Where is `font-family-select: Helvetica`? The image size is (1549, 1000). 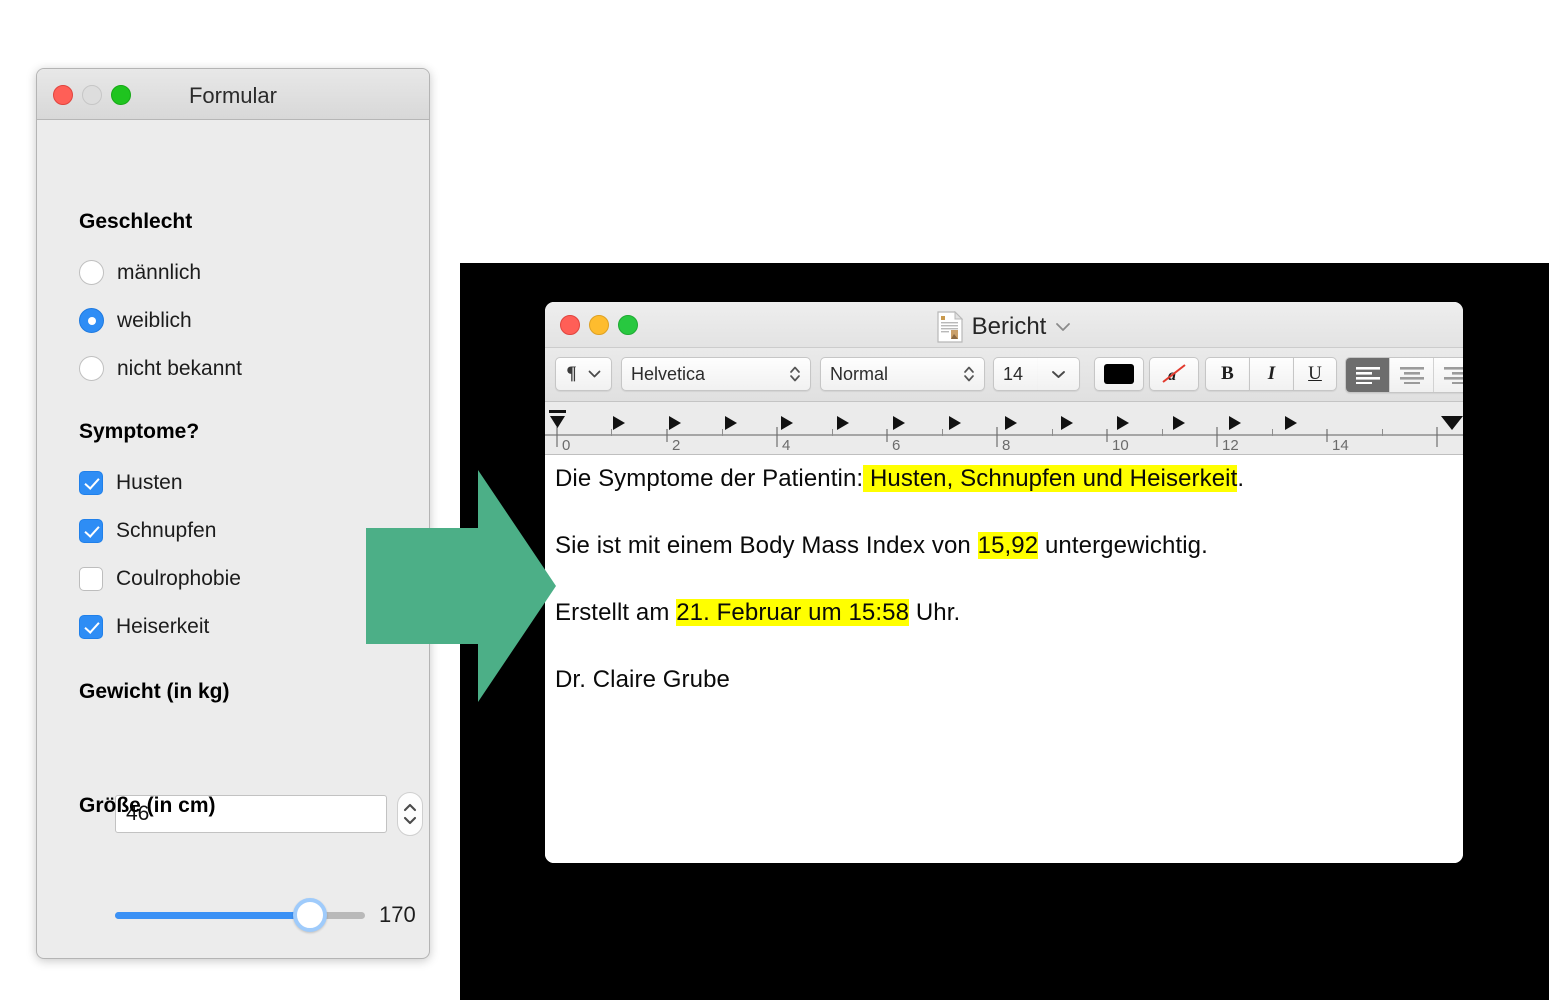 font-family-select: Helvetica is located at coordinates (716, 374).